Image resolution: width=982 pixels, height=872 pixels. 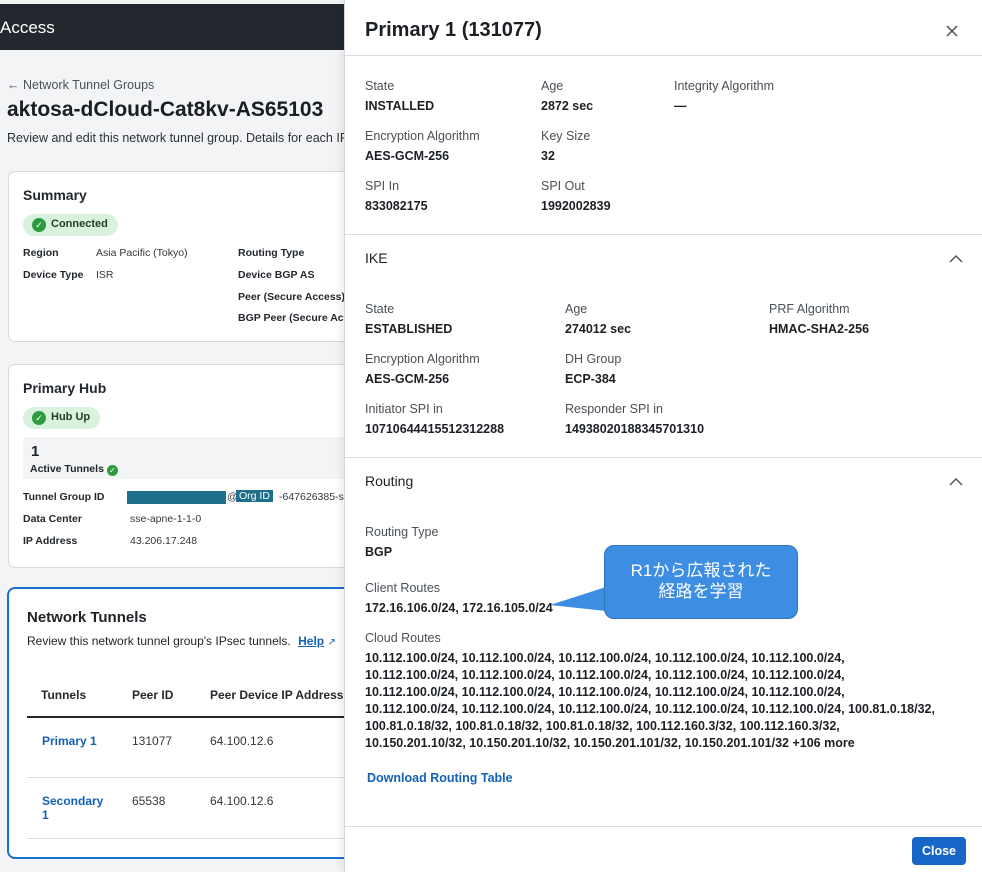 What do you see at coordinates (64, 497) in the screenshot?
I see `tunnel-group-id-label: Tunnel Group ID` at bounding box center [64, 497].